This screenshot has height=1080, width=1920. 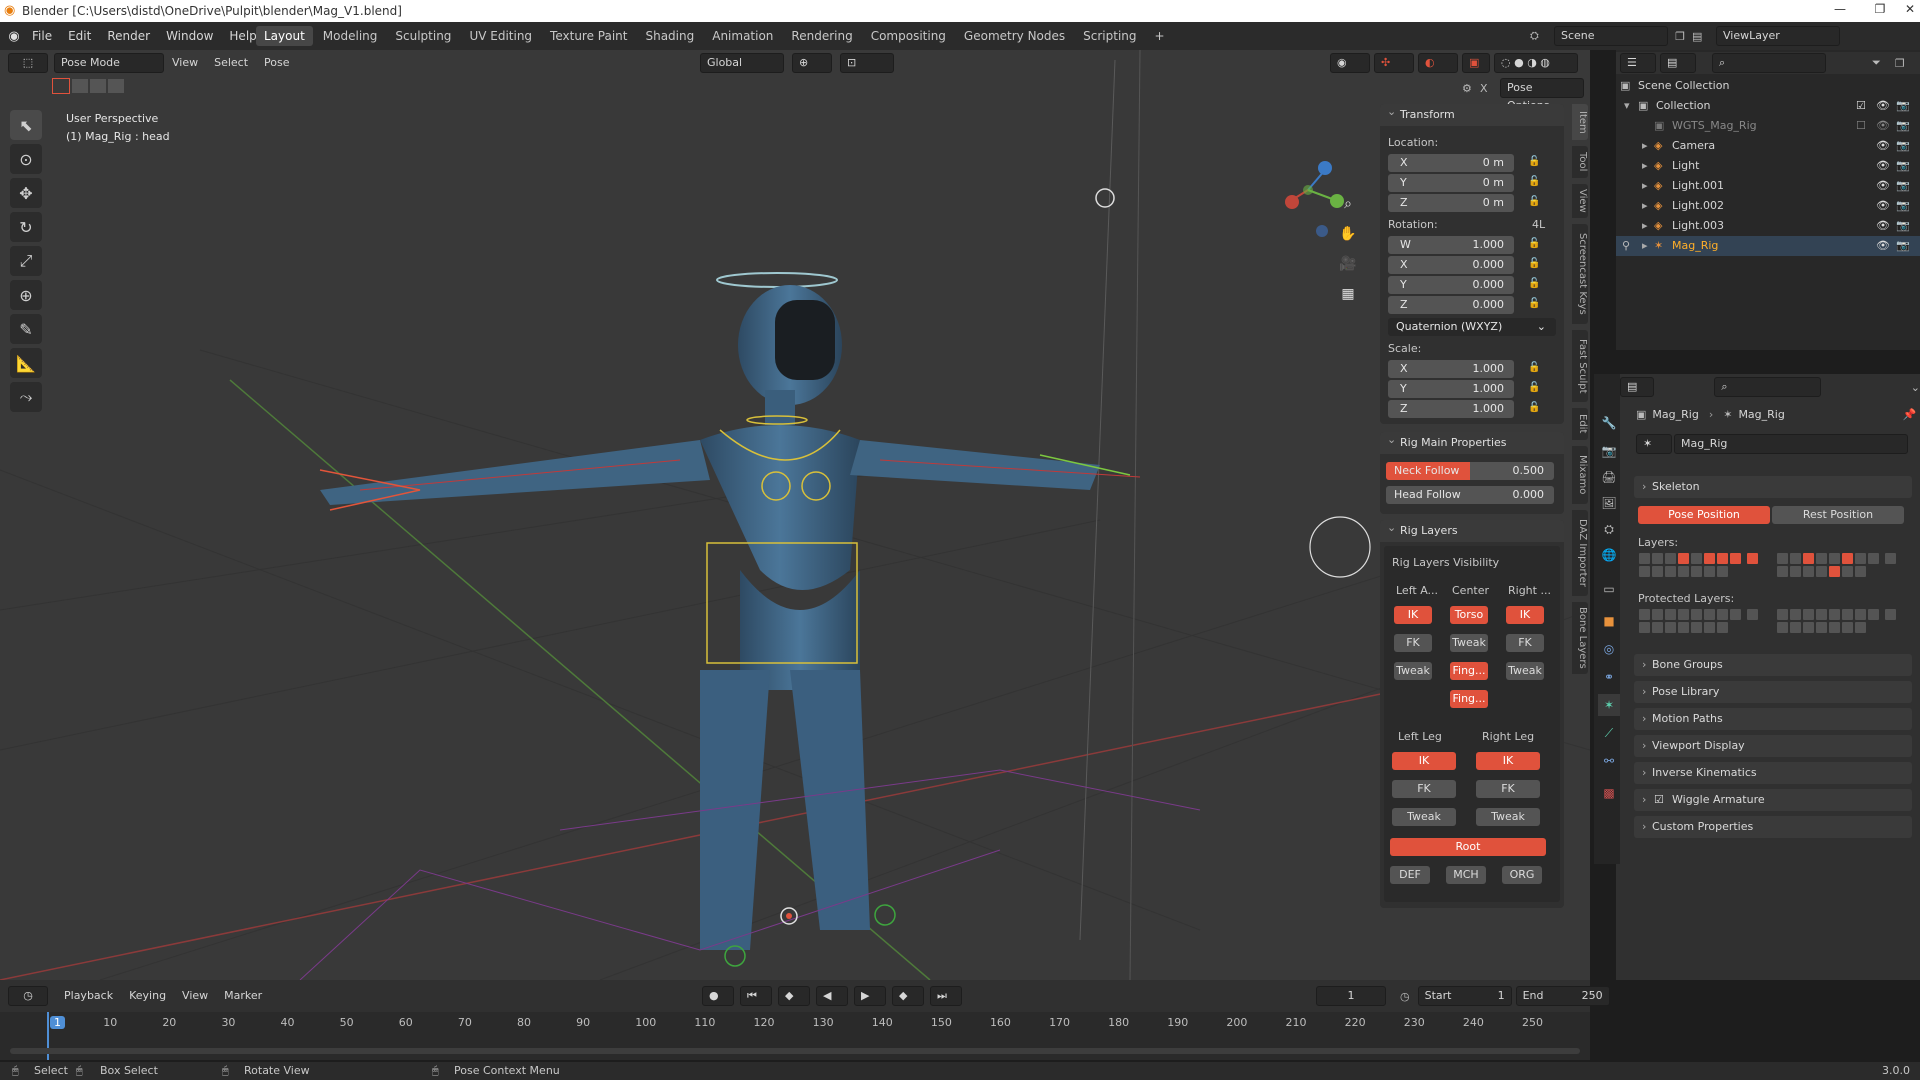 I want to click on def-button: DEF, so click(x=1410, y=875).